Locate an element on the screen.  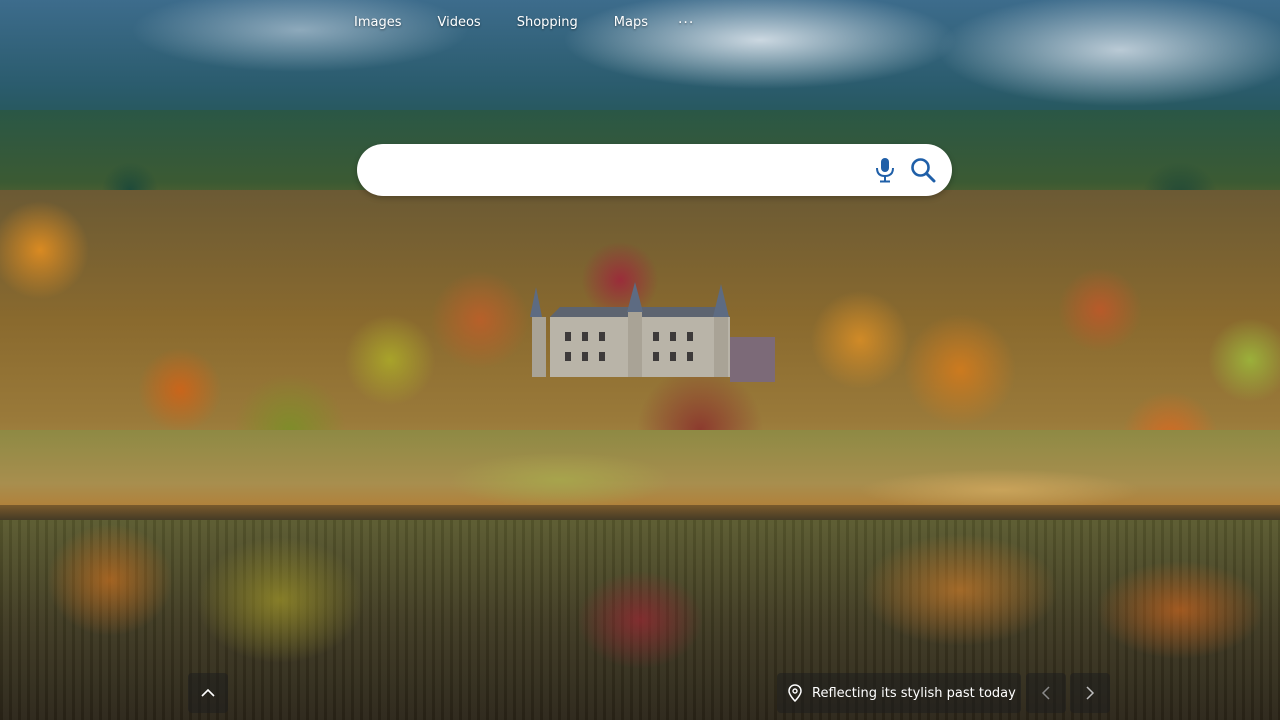
scroll-up-button is located at coordinates (208, 693).